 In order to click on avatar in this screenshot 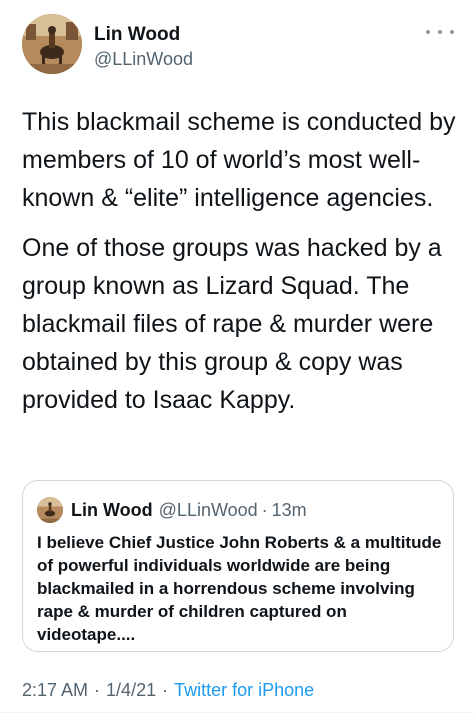, I will do `click(52, 44)`.